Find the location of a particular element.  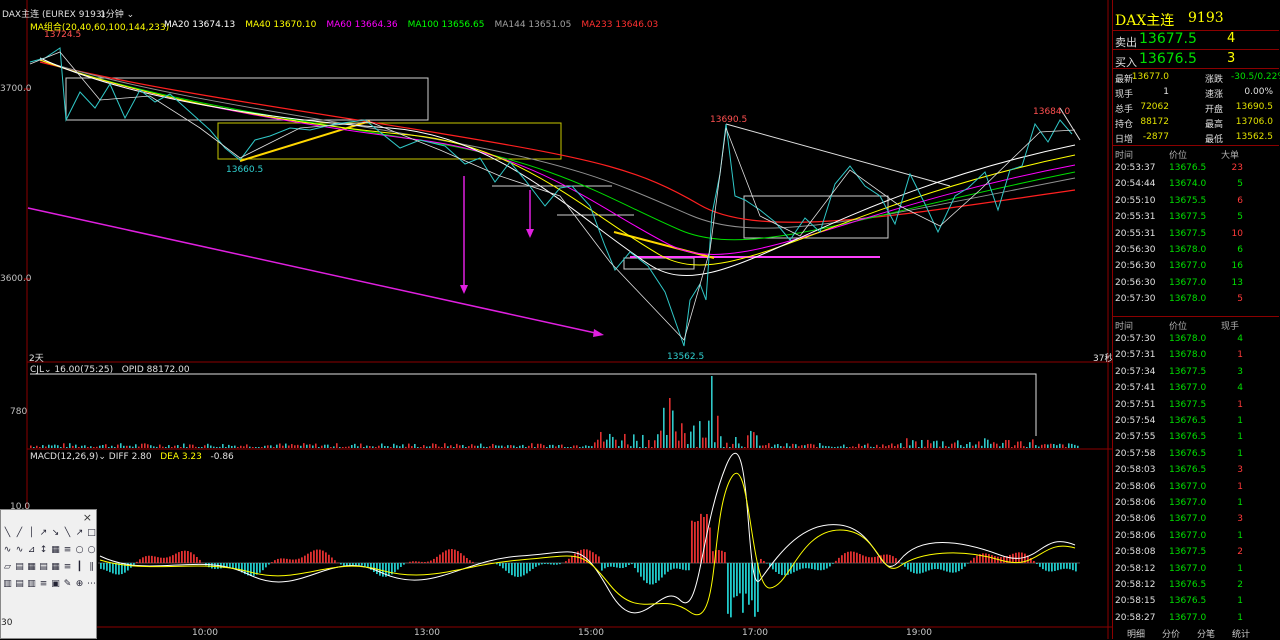

sell-price: 13677.5 is located at coordinates (1168, 39).